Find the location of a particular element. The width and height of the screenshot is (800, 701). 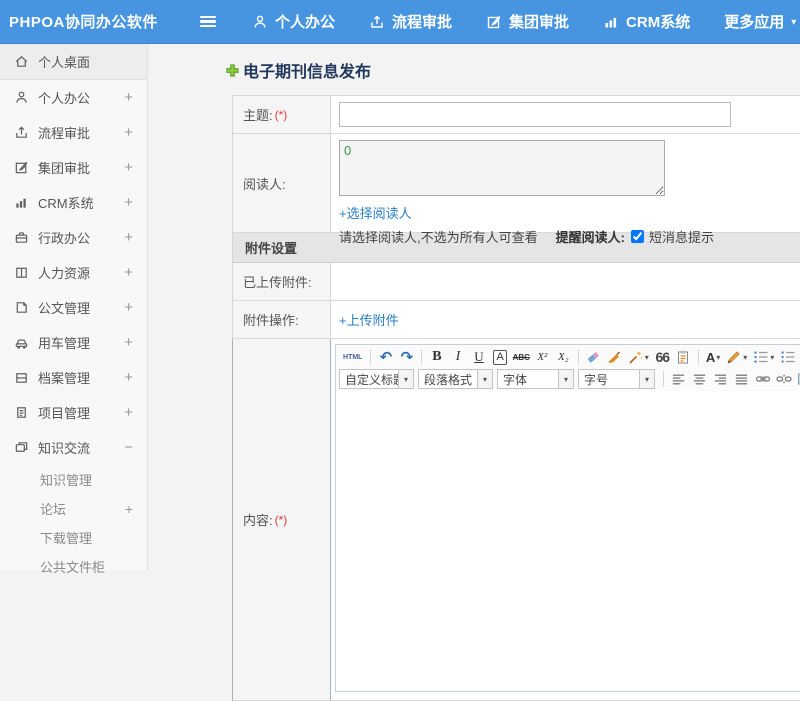

unordered-list-icon is located at coordinates (787, 357).